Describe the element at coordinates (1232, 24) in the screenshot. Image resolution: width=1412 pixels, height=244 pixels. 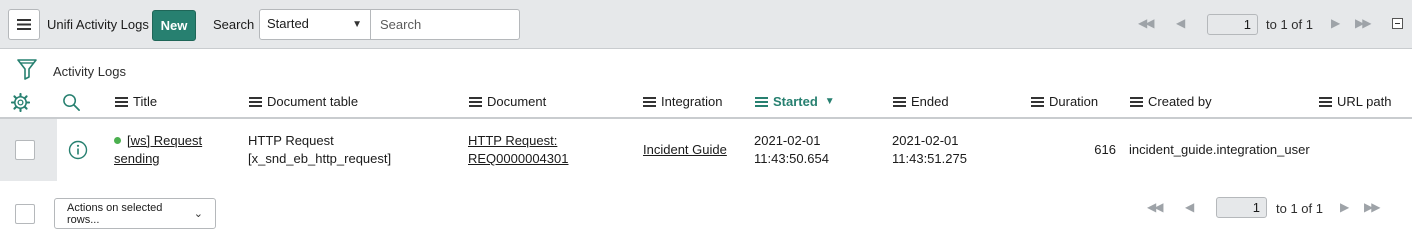
I see `page-number-input` at that location.